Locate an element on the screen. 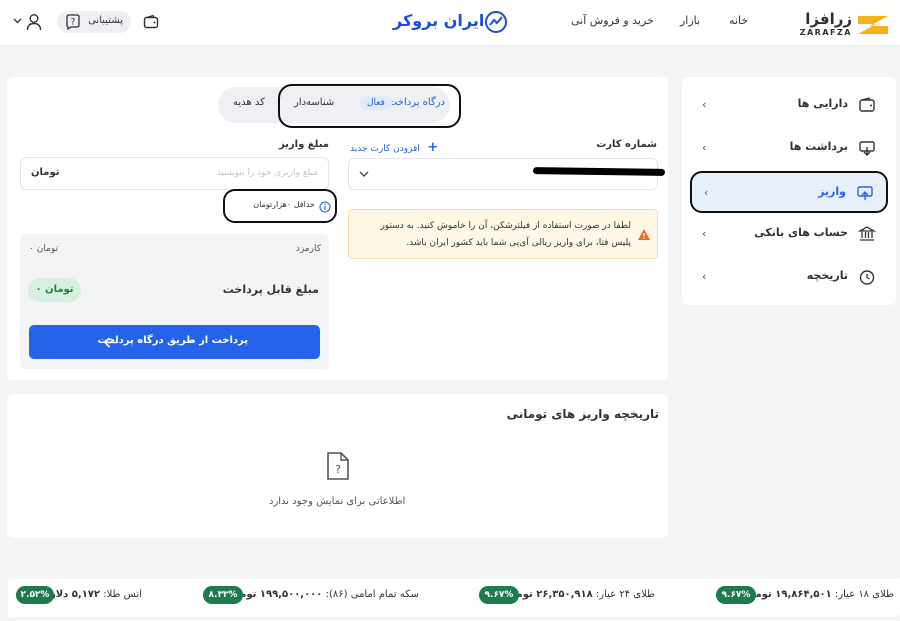  pay-gateway-button: پرداخت از طریق درگاه پرداخت is located at coordinates (174, 342).